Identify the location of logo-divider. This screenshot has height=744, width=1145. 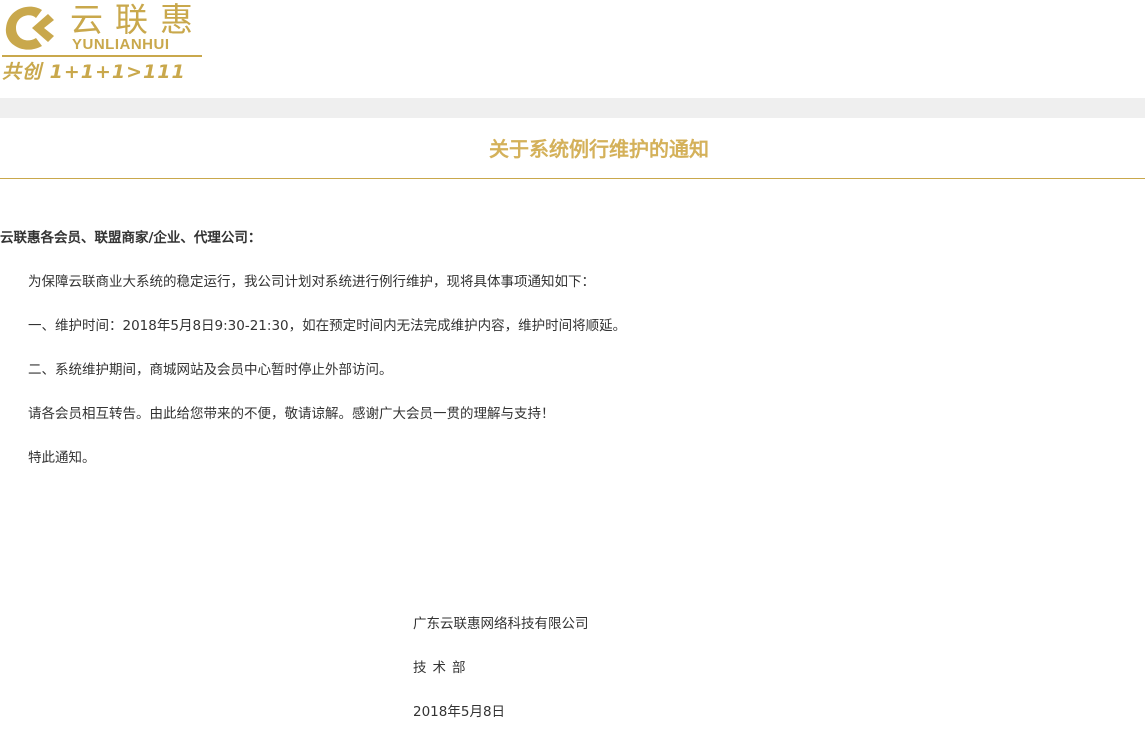
(102, 56).